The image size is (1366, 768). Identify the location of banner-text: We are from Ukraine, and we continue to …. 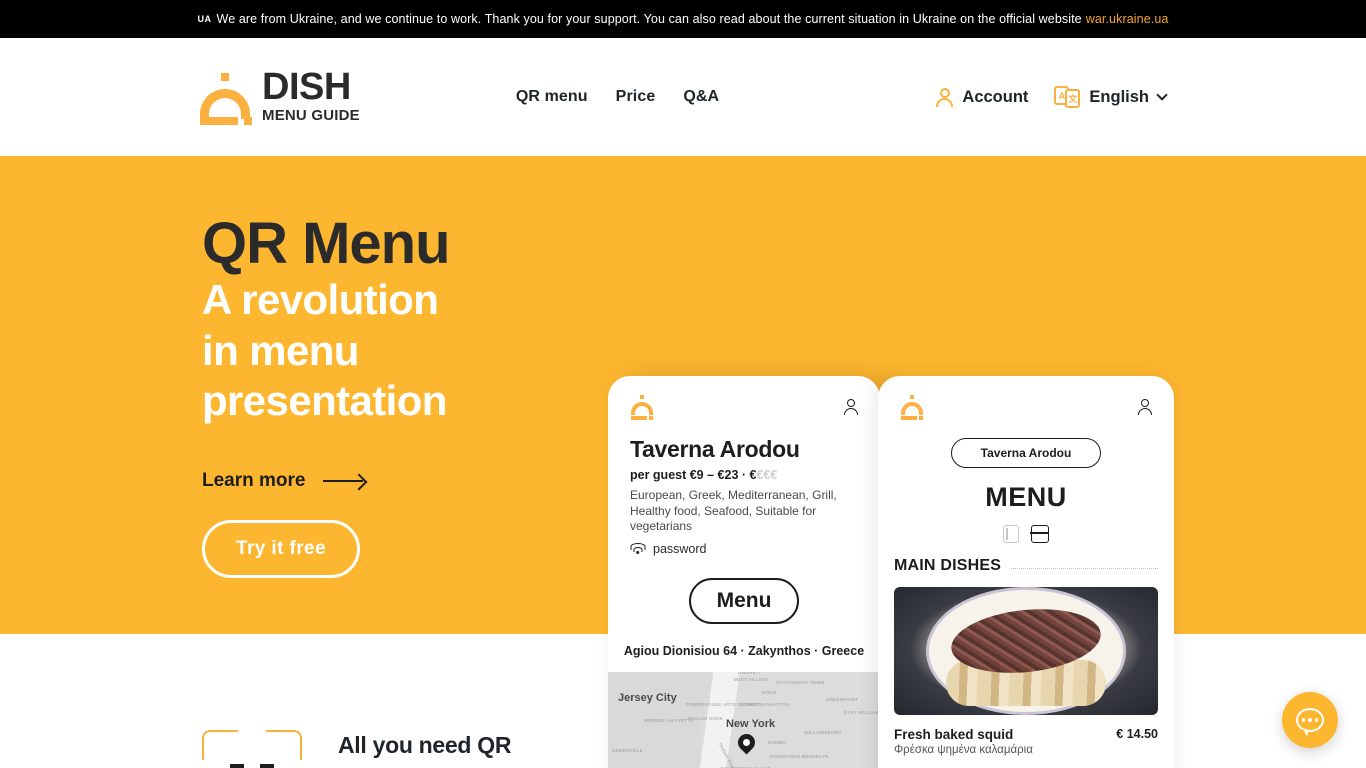
(649, 19).